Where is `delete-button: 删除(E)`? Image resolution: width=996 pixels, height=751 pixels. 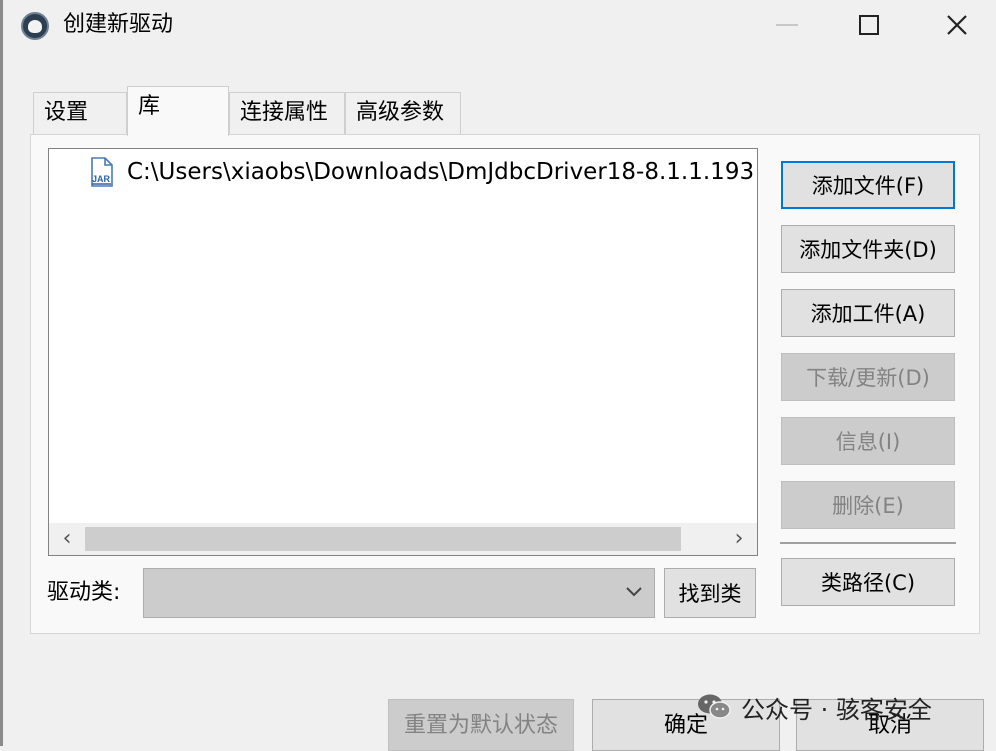
delete-button: 删除(E) is located at coordinates (868, 505).